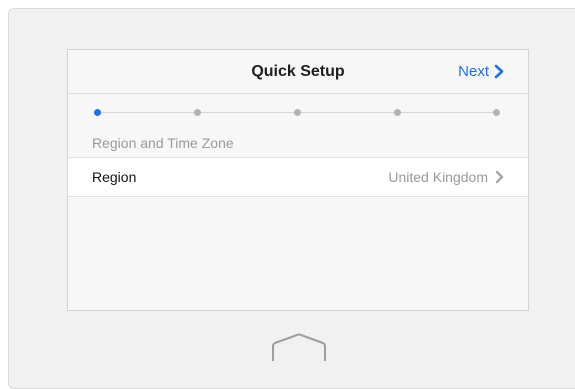  Describe the element at coordinates (298, 177) in the screenshot. I see `region-row: Region United Kingdom` at that location.